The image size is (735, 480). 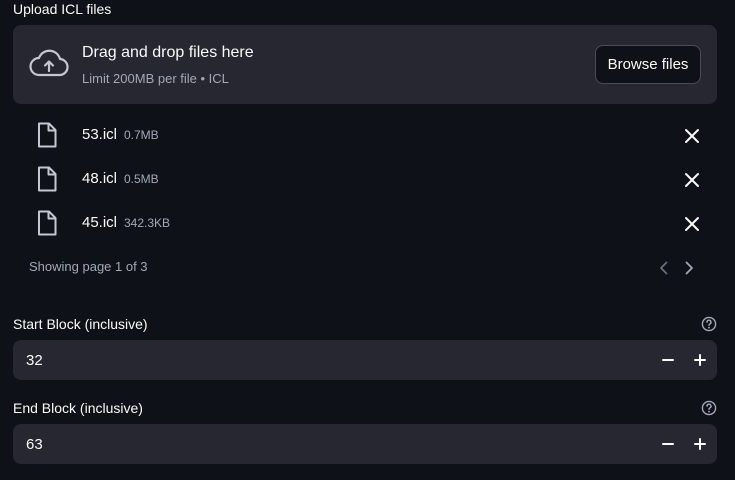 What do you see at coordinates (365, 181) in the screenshot?
I see `file-row: 48.icl 0.5MB` at bounding box center [365, 181].